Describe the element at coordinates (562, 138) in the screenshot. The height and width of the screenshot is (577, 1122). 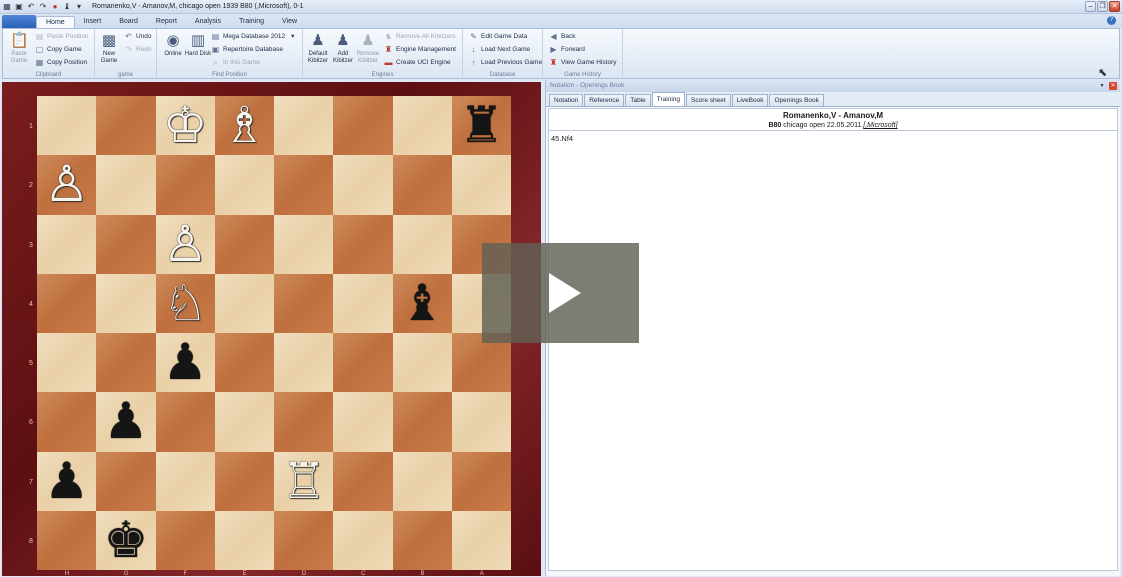
I see `move-text: 45.Nf4` at that location.